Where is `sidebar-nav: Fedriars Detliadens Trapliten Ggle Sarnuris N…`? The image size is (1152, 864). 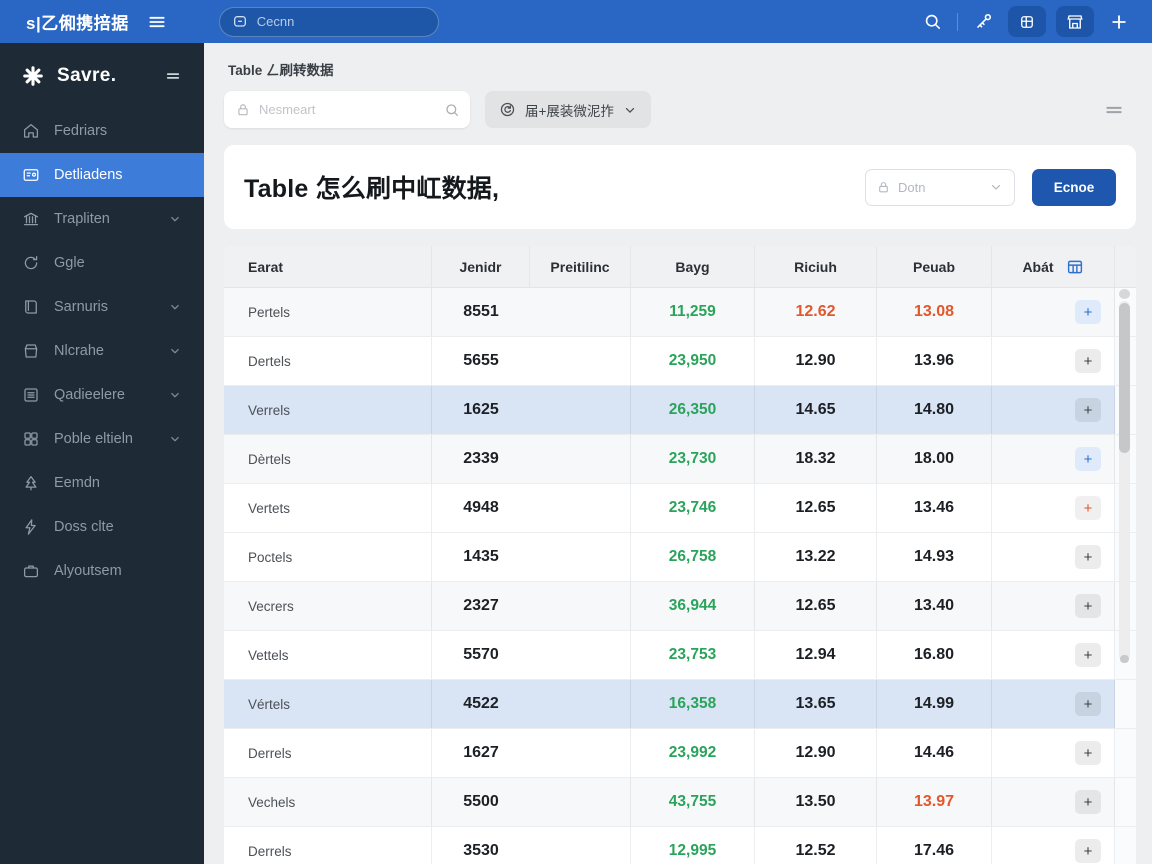 sidebar-nav: Fedriars Detliadens Trapliten Ggle Sarnuris N… is located at coordinates (102, 351).